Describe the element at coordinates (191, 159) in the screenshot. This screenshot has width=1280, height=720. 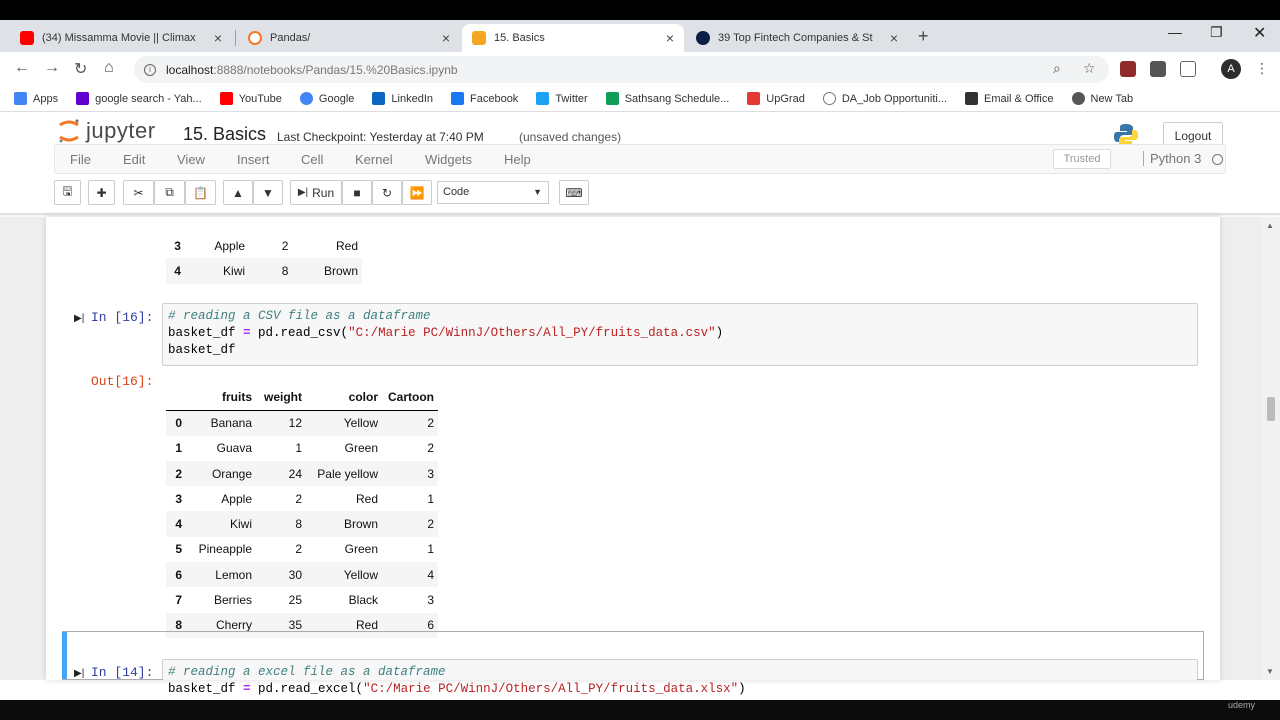
I see `menu-view: View` at that location.